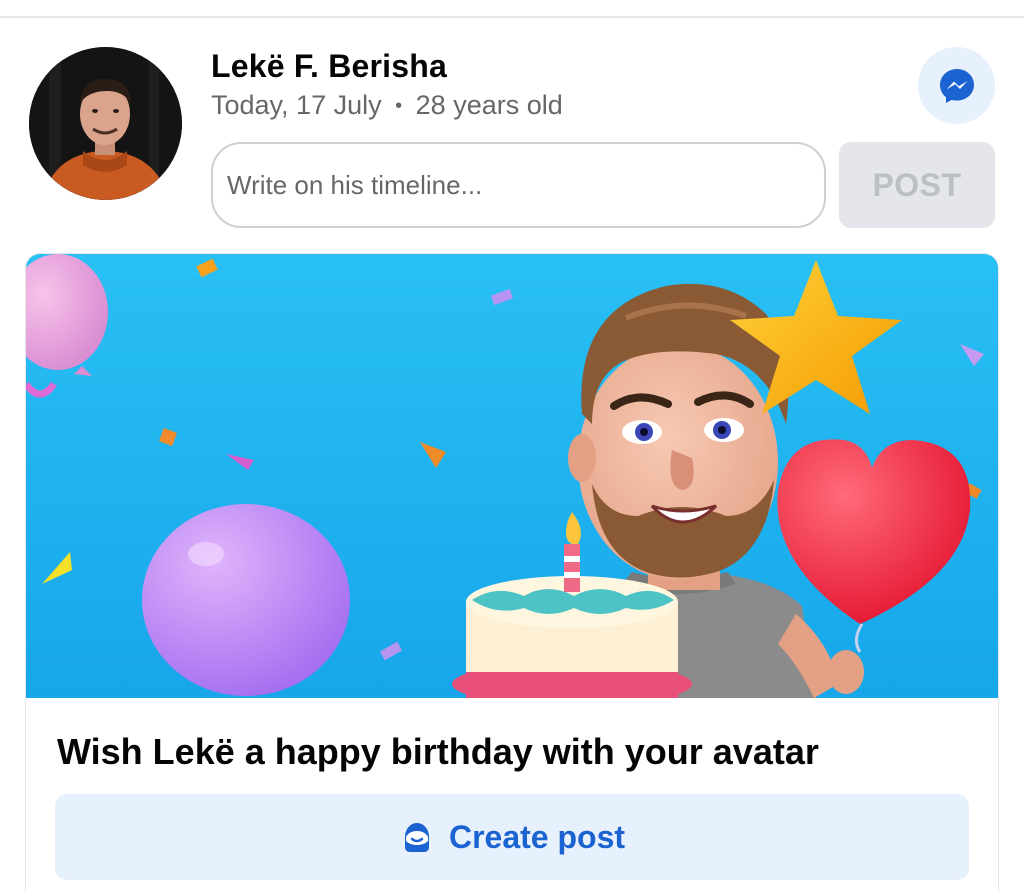  Describe the element at coordinates (537, 836) in the screenshot. I see `create-post-label: Create post` at that location.